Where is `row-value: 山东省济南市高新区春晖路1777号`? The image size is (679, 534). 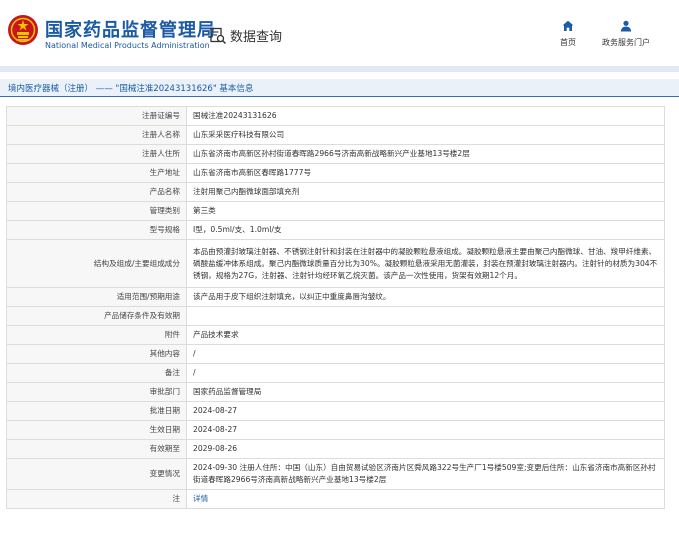
row-value: 山东省济南市高新区春晖路1777号 is located at coordinates (425, 173).